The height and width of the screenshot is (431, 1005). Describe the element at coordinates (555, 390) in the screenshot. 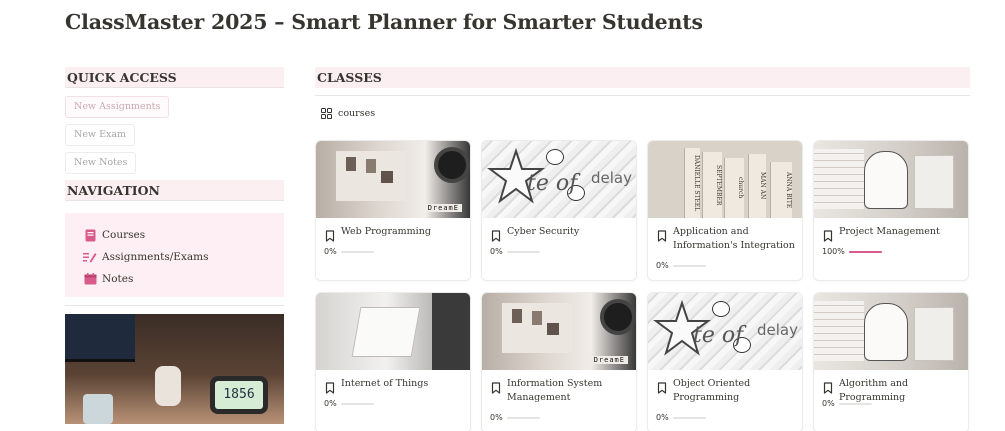

I see `card-title: Information System Management` at that location.